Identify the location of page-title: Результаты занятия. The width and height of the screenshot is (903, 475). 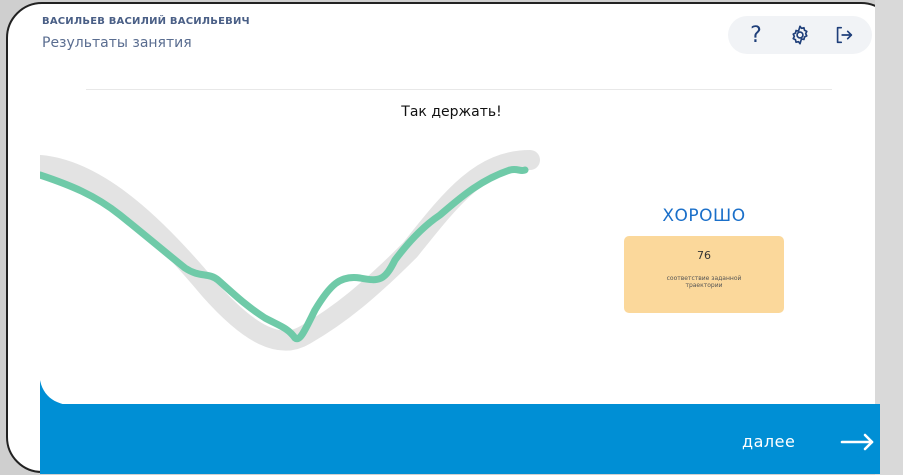
(117, 43).